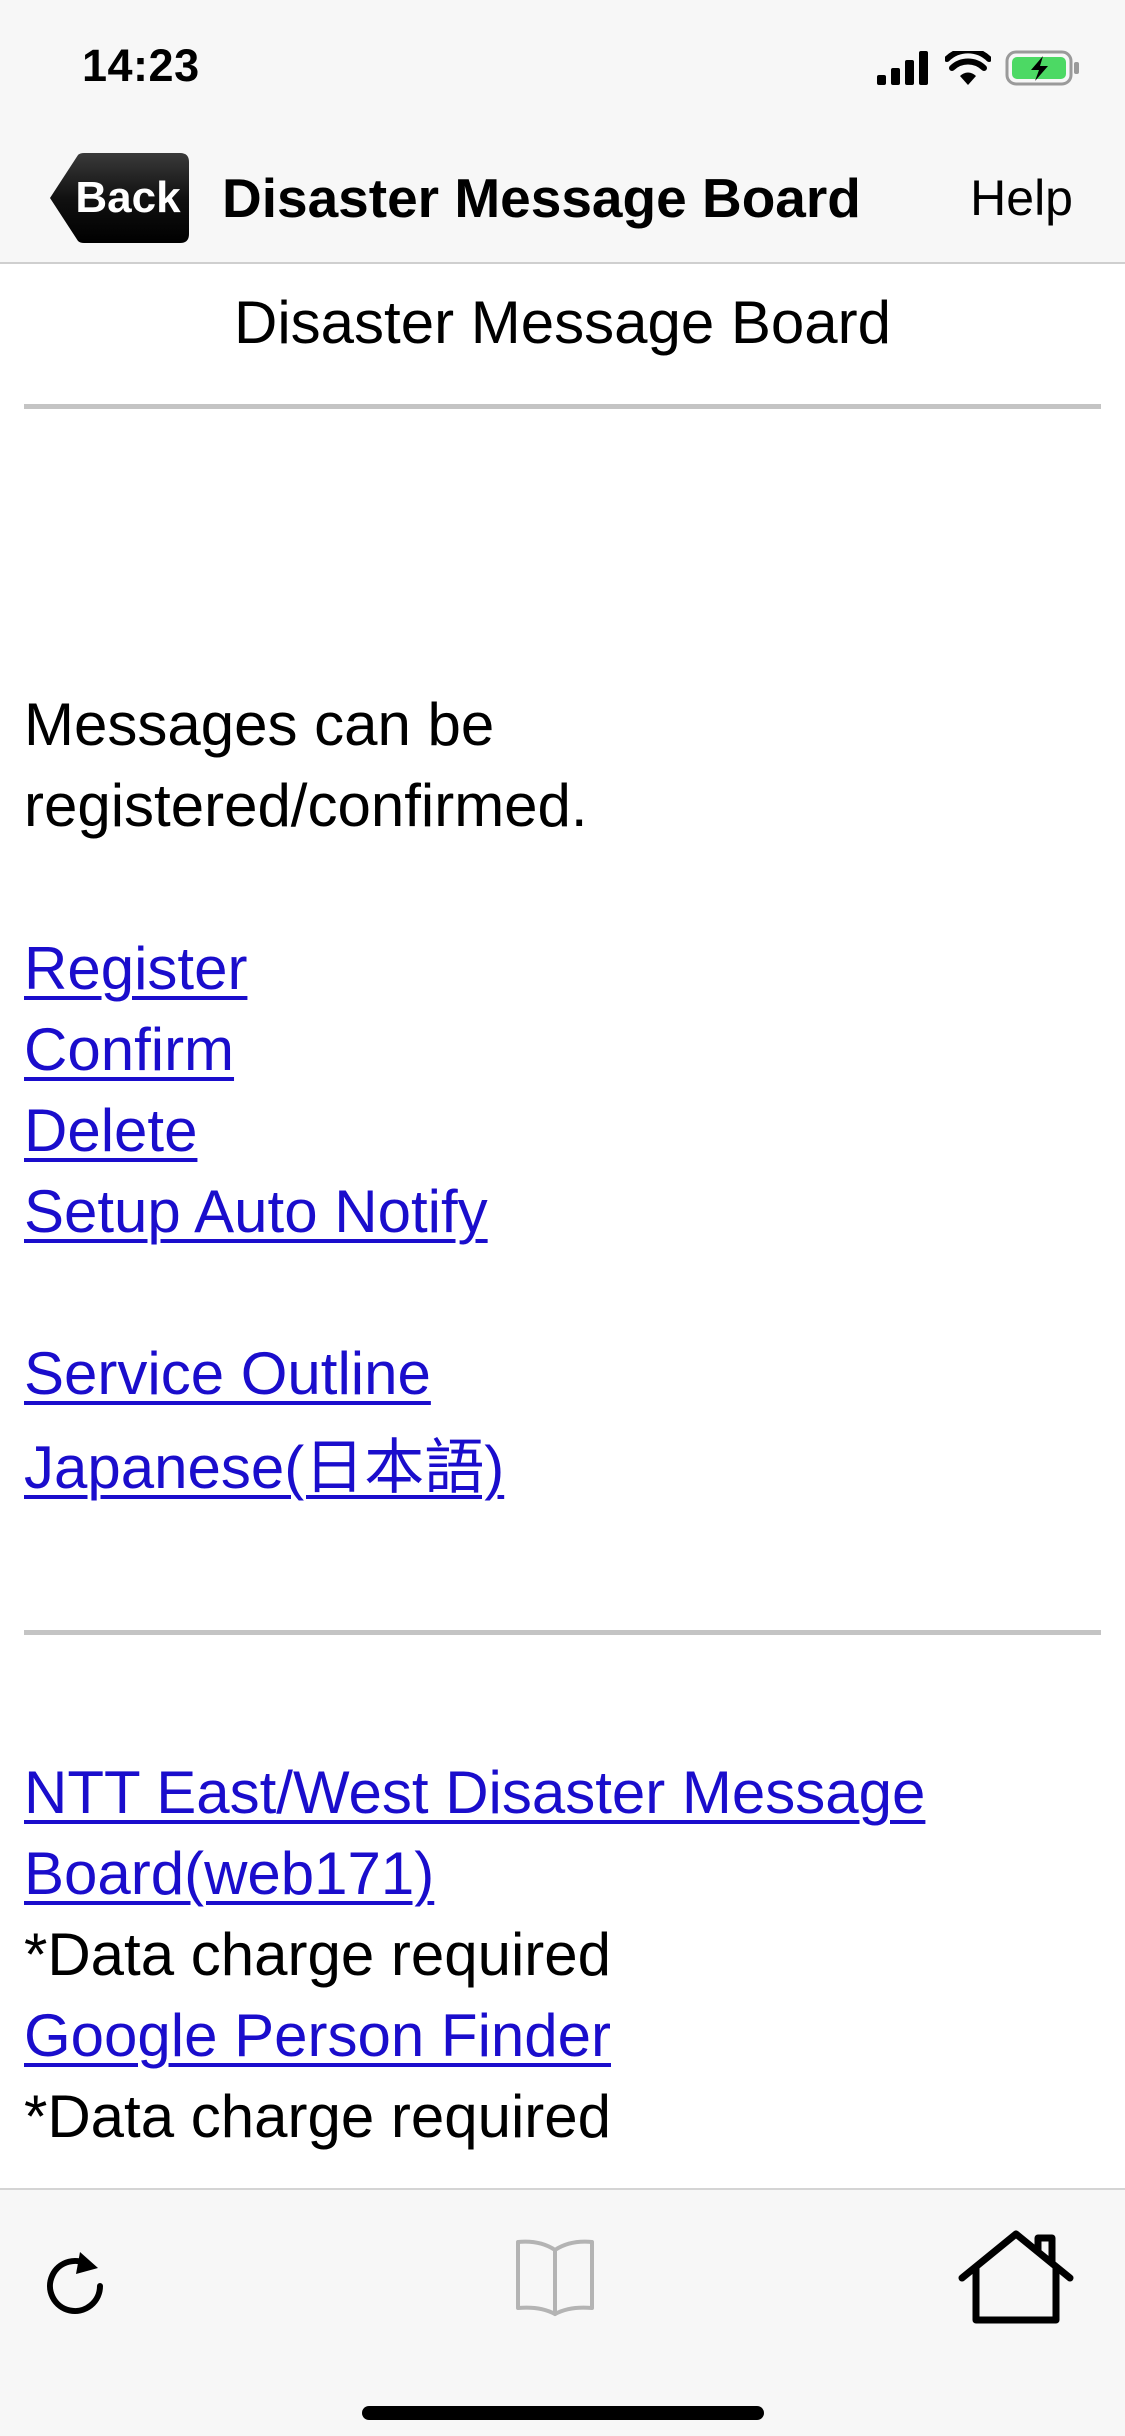 The height and width of the screenshot is (2436, 1125). Describe the element at coordinates (317, 2035) in the screenshot. I see `google-person-finder-link: Google Person Finder` at that location.